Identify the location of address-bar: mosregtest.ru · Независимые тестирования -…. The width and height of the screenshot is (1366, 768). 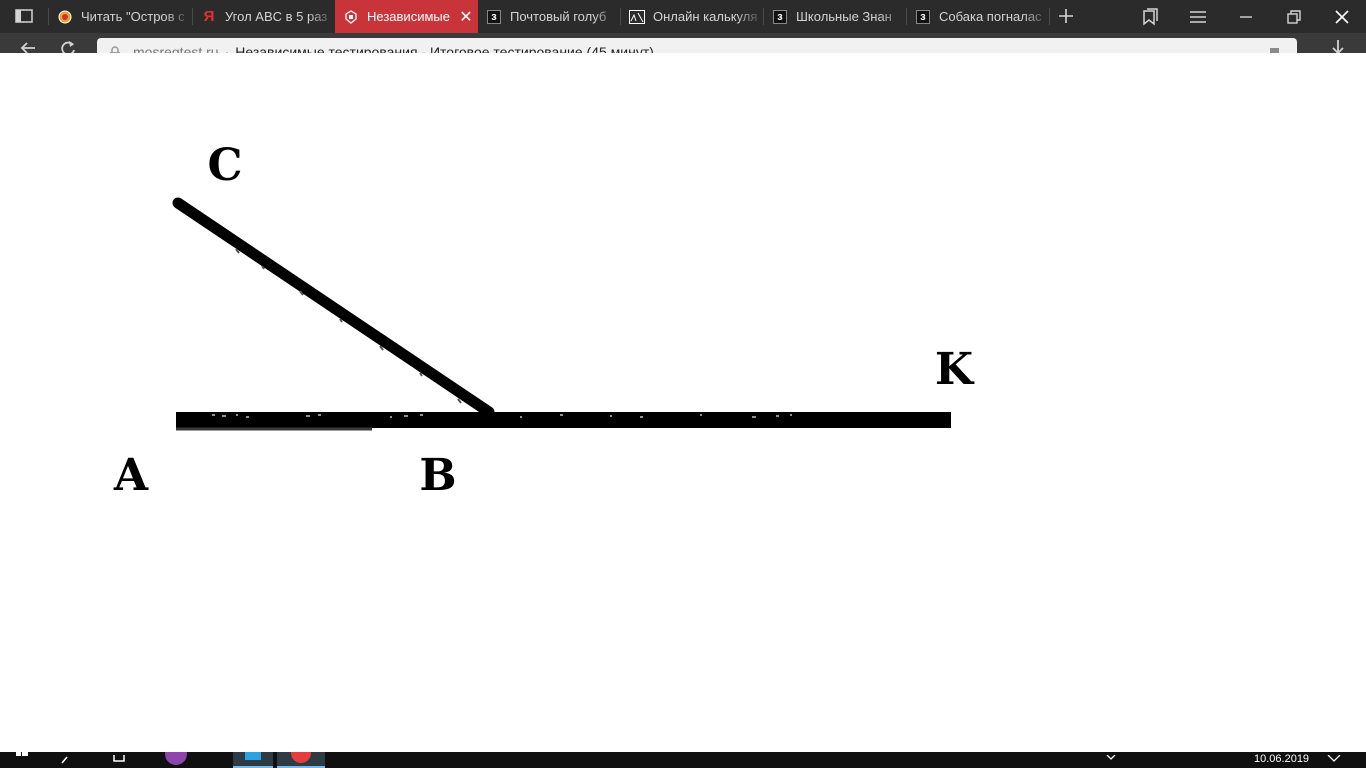
(697, 45).